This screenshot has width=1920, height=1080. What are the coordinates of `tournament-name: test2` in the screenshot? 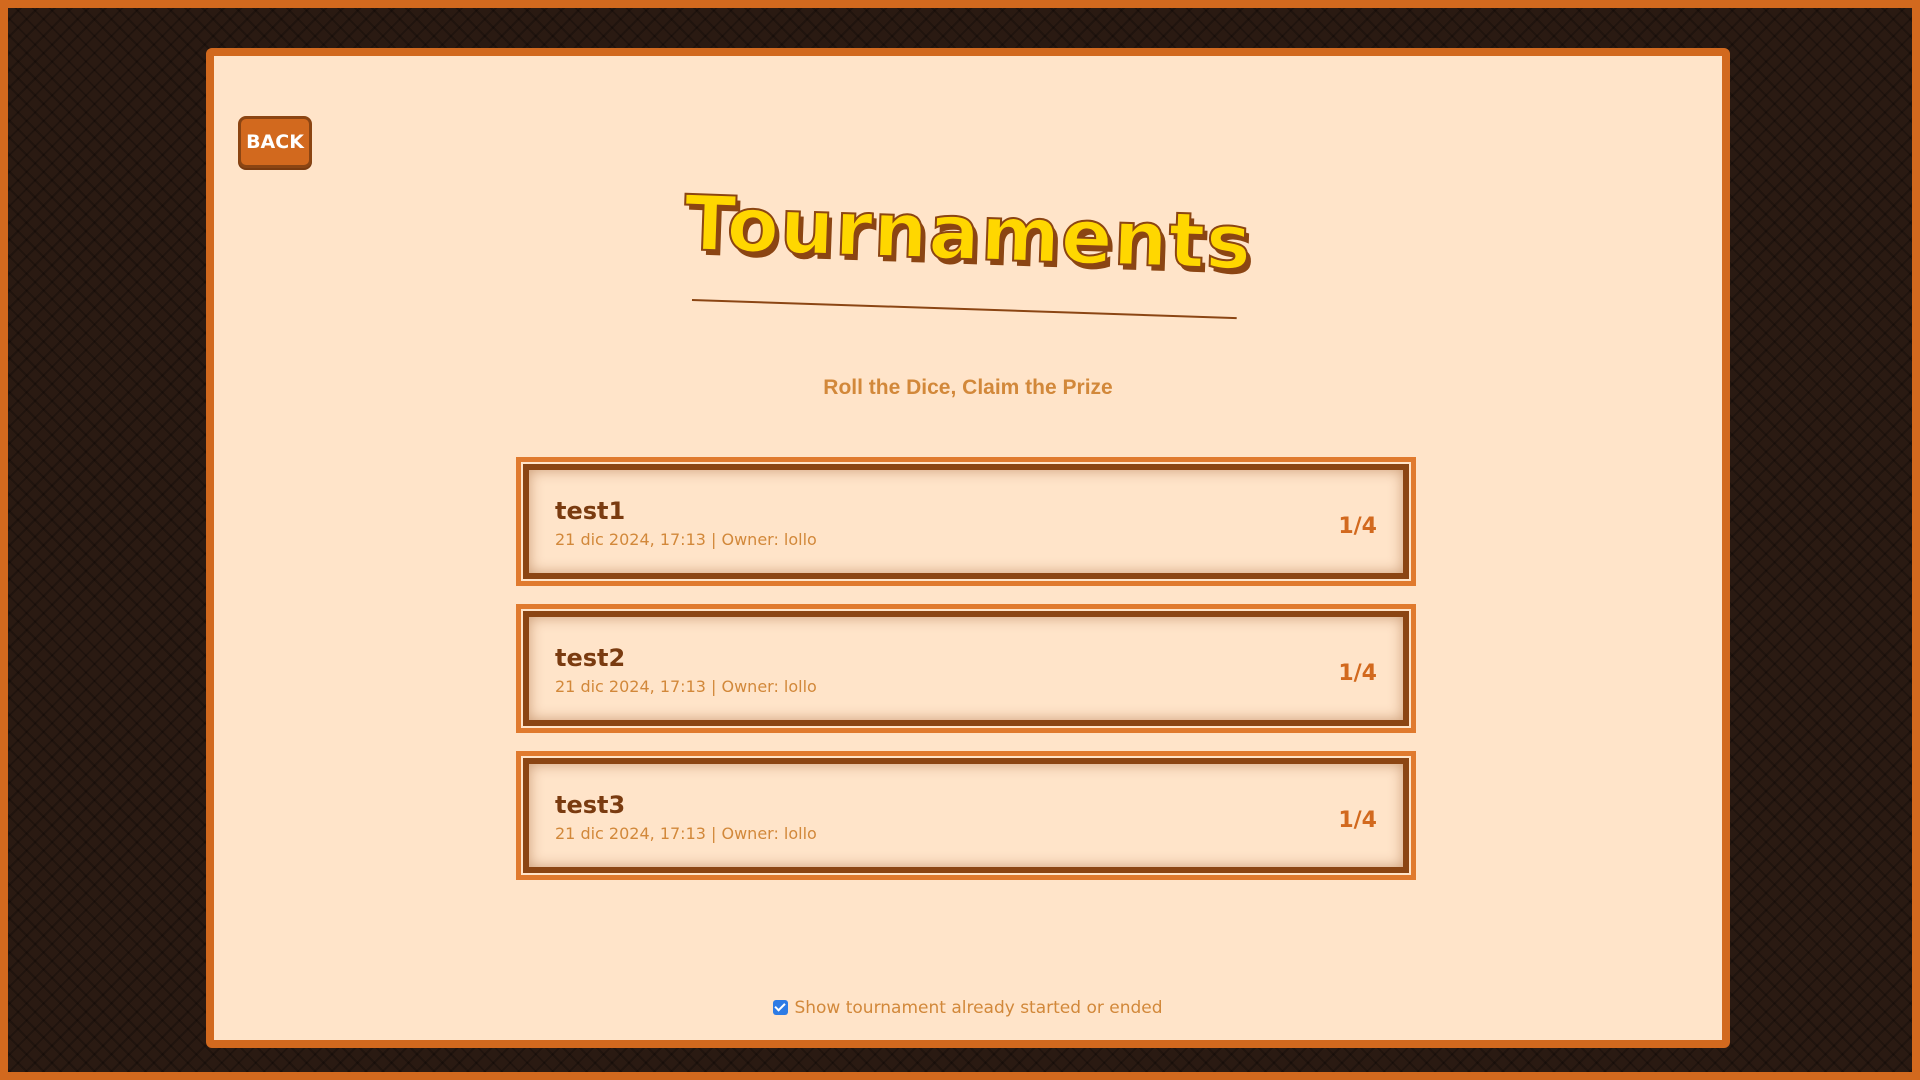 It's located at (590, 658).